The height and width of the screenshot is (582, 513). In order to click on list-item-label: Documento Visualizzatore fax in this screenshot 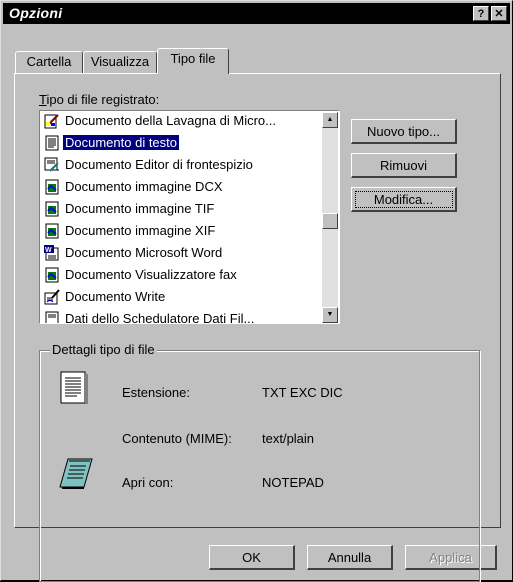, I will do `click(151, 274)`.